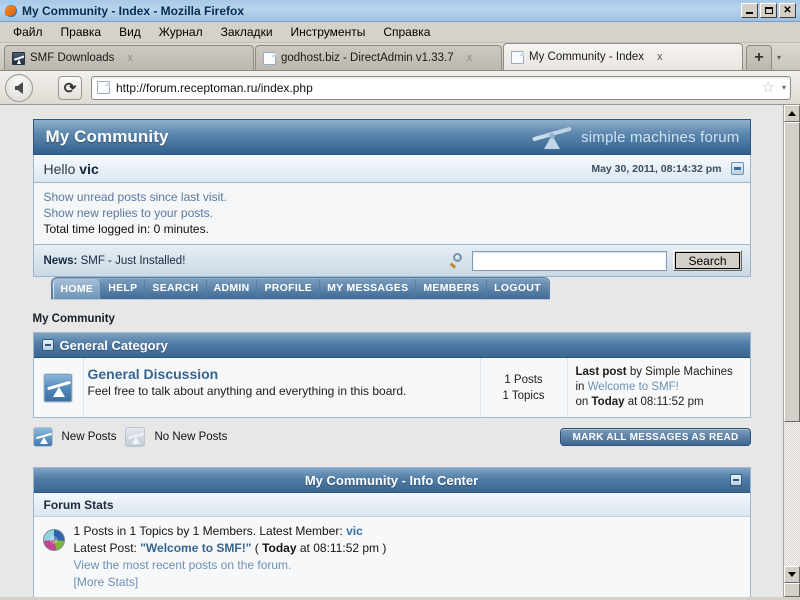 This screenshot has height=600, width=800. What do you see at coordinates (339, 548) in the screenshot?
I see `latest-post-time: at 08:11:52 pm` at bounding box center [339, 548].